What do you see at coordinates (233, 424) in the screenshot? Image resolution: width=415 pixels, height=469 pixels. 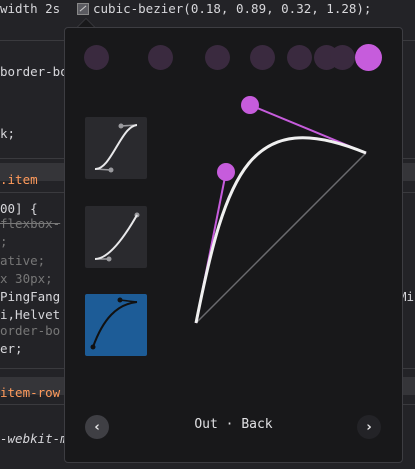 I see `preset-label: Out · Back` at bounding box center [233, 424].